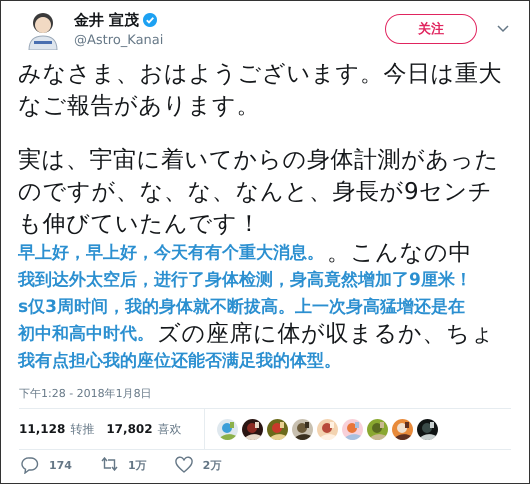 The image size is (530, 484). What do you see at coordinates (431, 29) in the screenshot?
I see `follow-button: 关注` at bounding box center [431, 29].